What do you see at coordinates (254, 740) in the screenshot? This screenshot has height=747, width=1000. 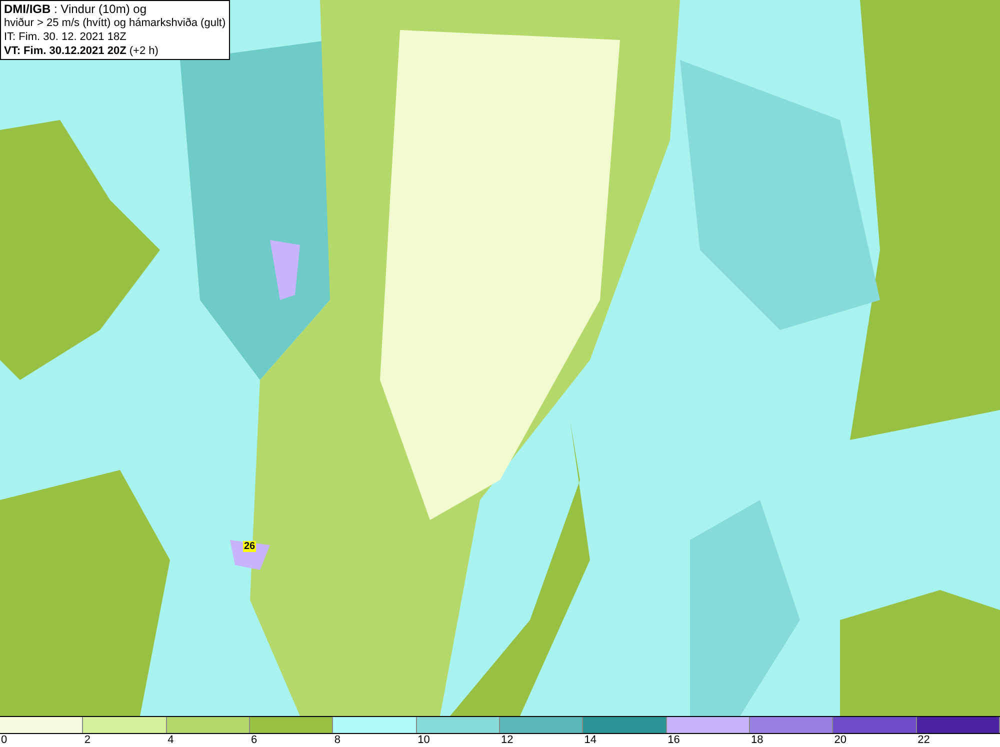 I see `legend-tick-label: 6` at bounding box center [254, 740].